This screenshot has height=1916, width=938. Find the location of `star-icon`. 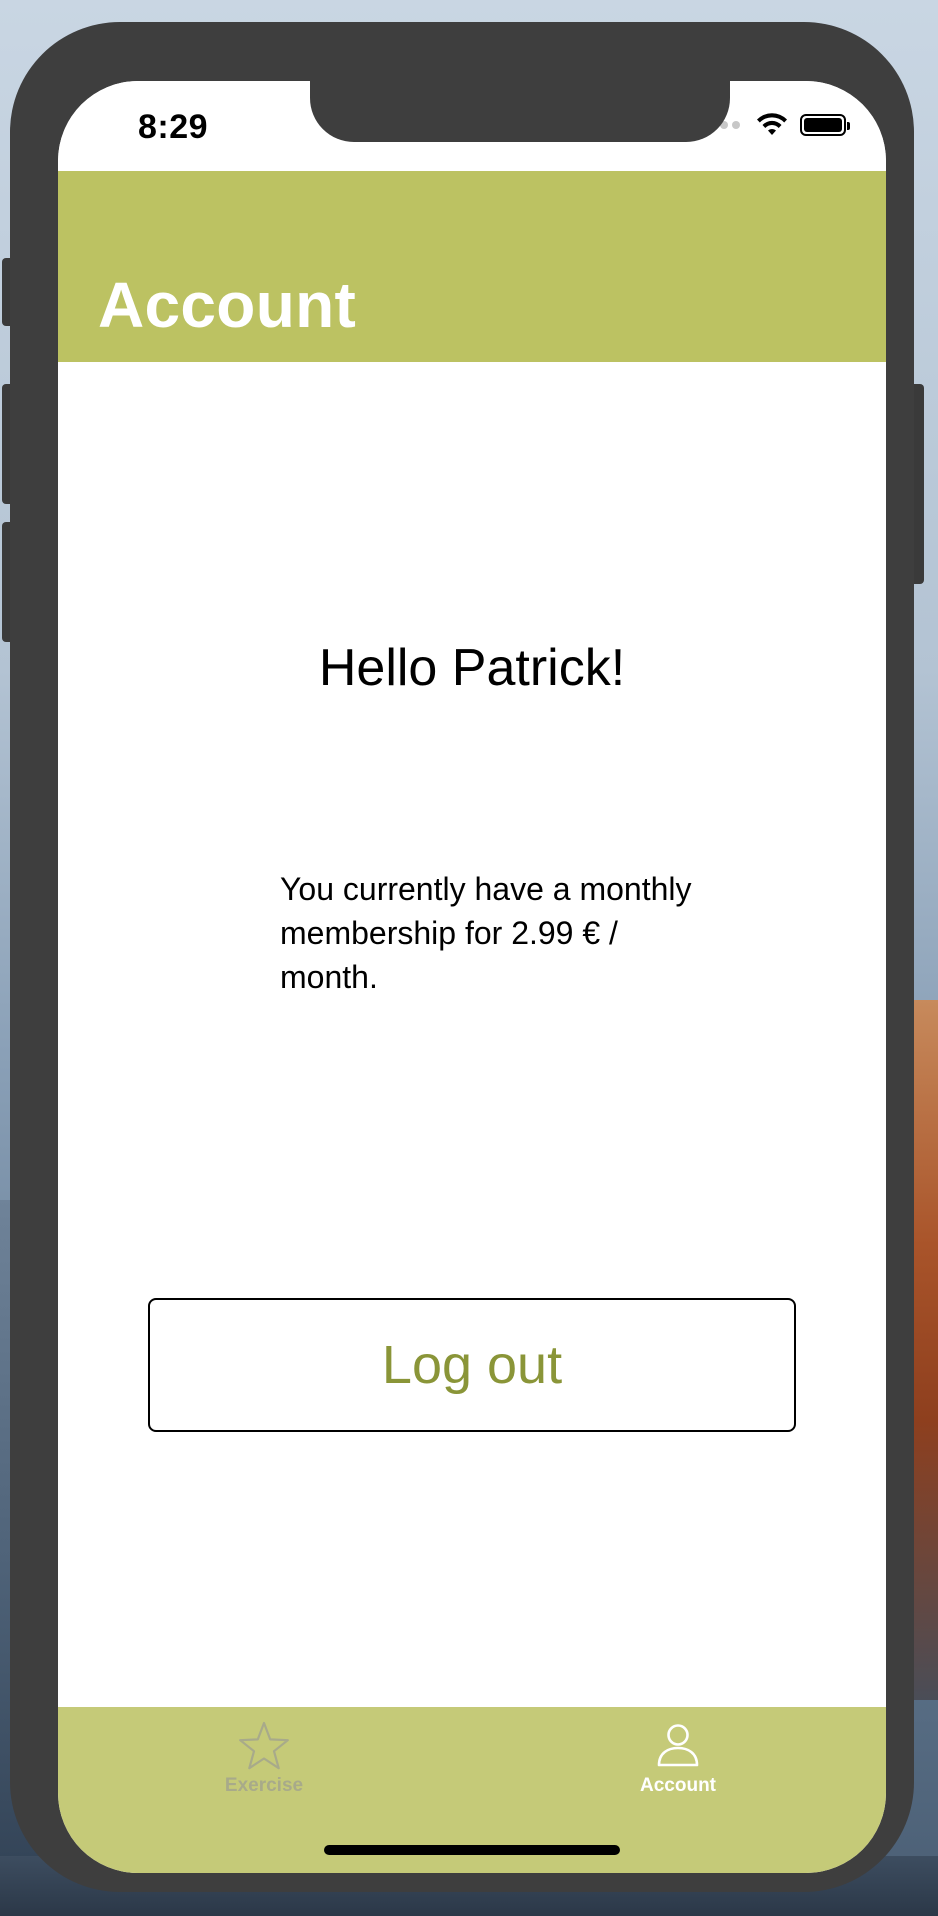

star-icon is located at coordinates (264, 1745).